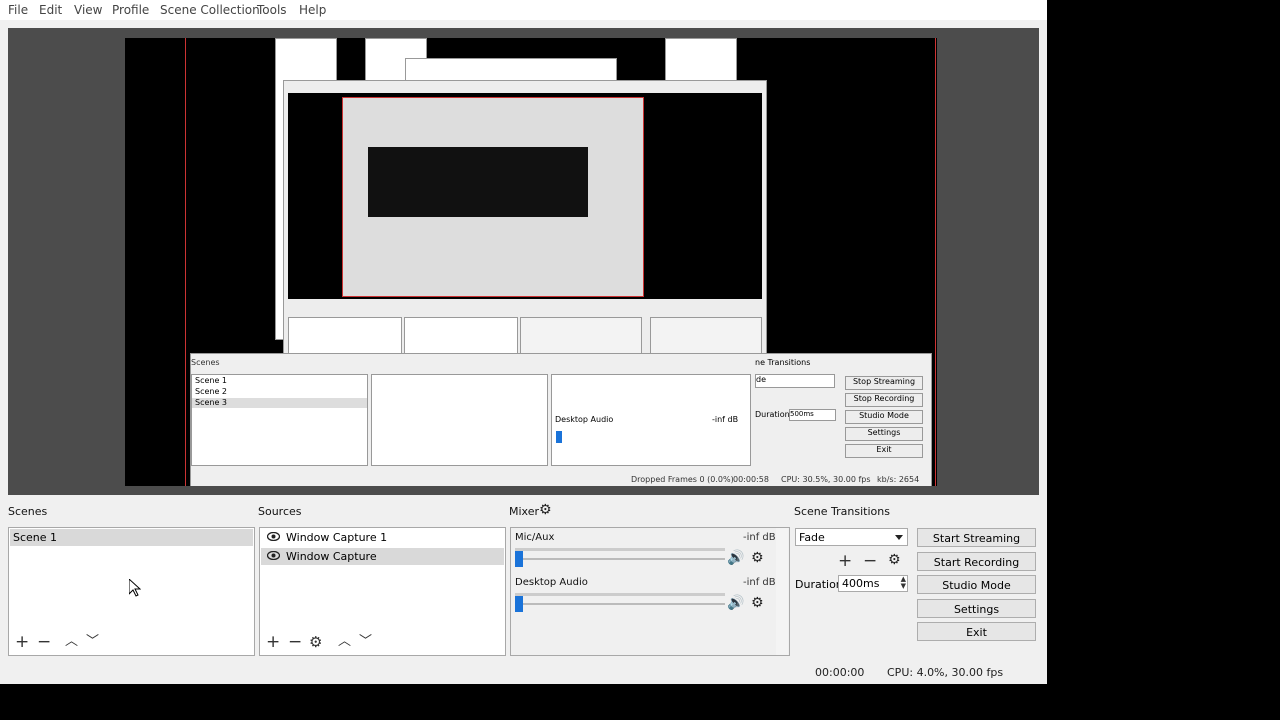  Describe the element at coordinates (935, 262) in the screenshot. I see `source-bounds-right` at that location.